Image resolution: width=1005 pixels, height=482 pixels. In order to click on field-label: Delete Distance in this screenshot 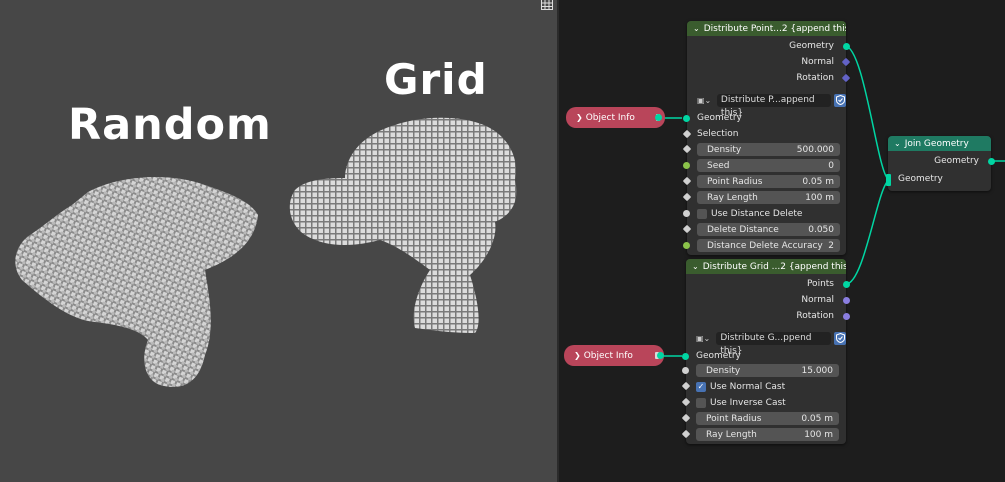, I will do `click(743, 229)`.